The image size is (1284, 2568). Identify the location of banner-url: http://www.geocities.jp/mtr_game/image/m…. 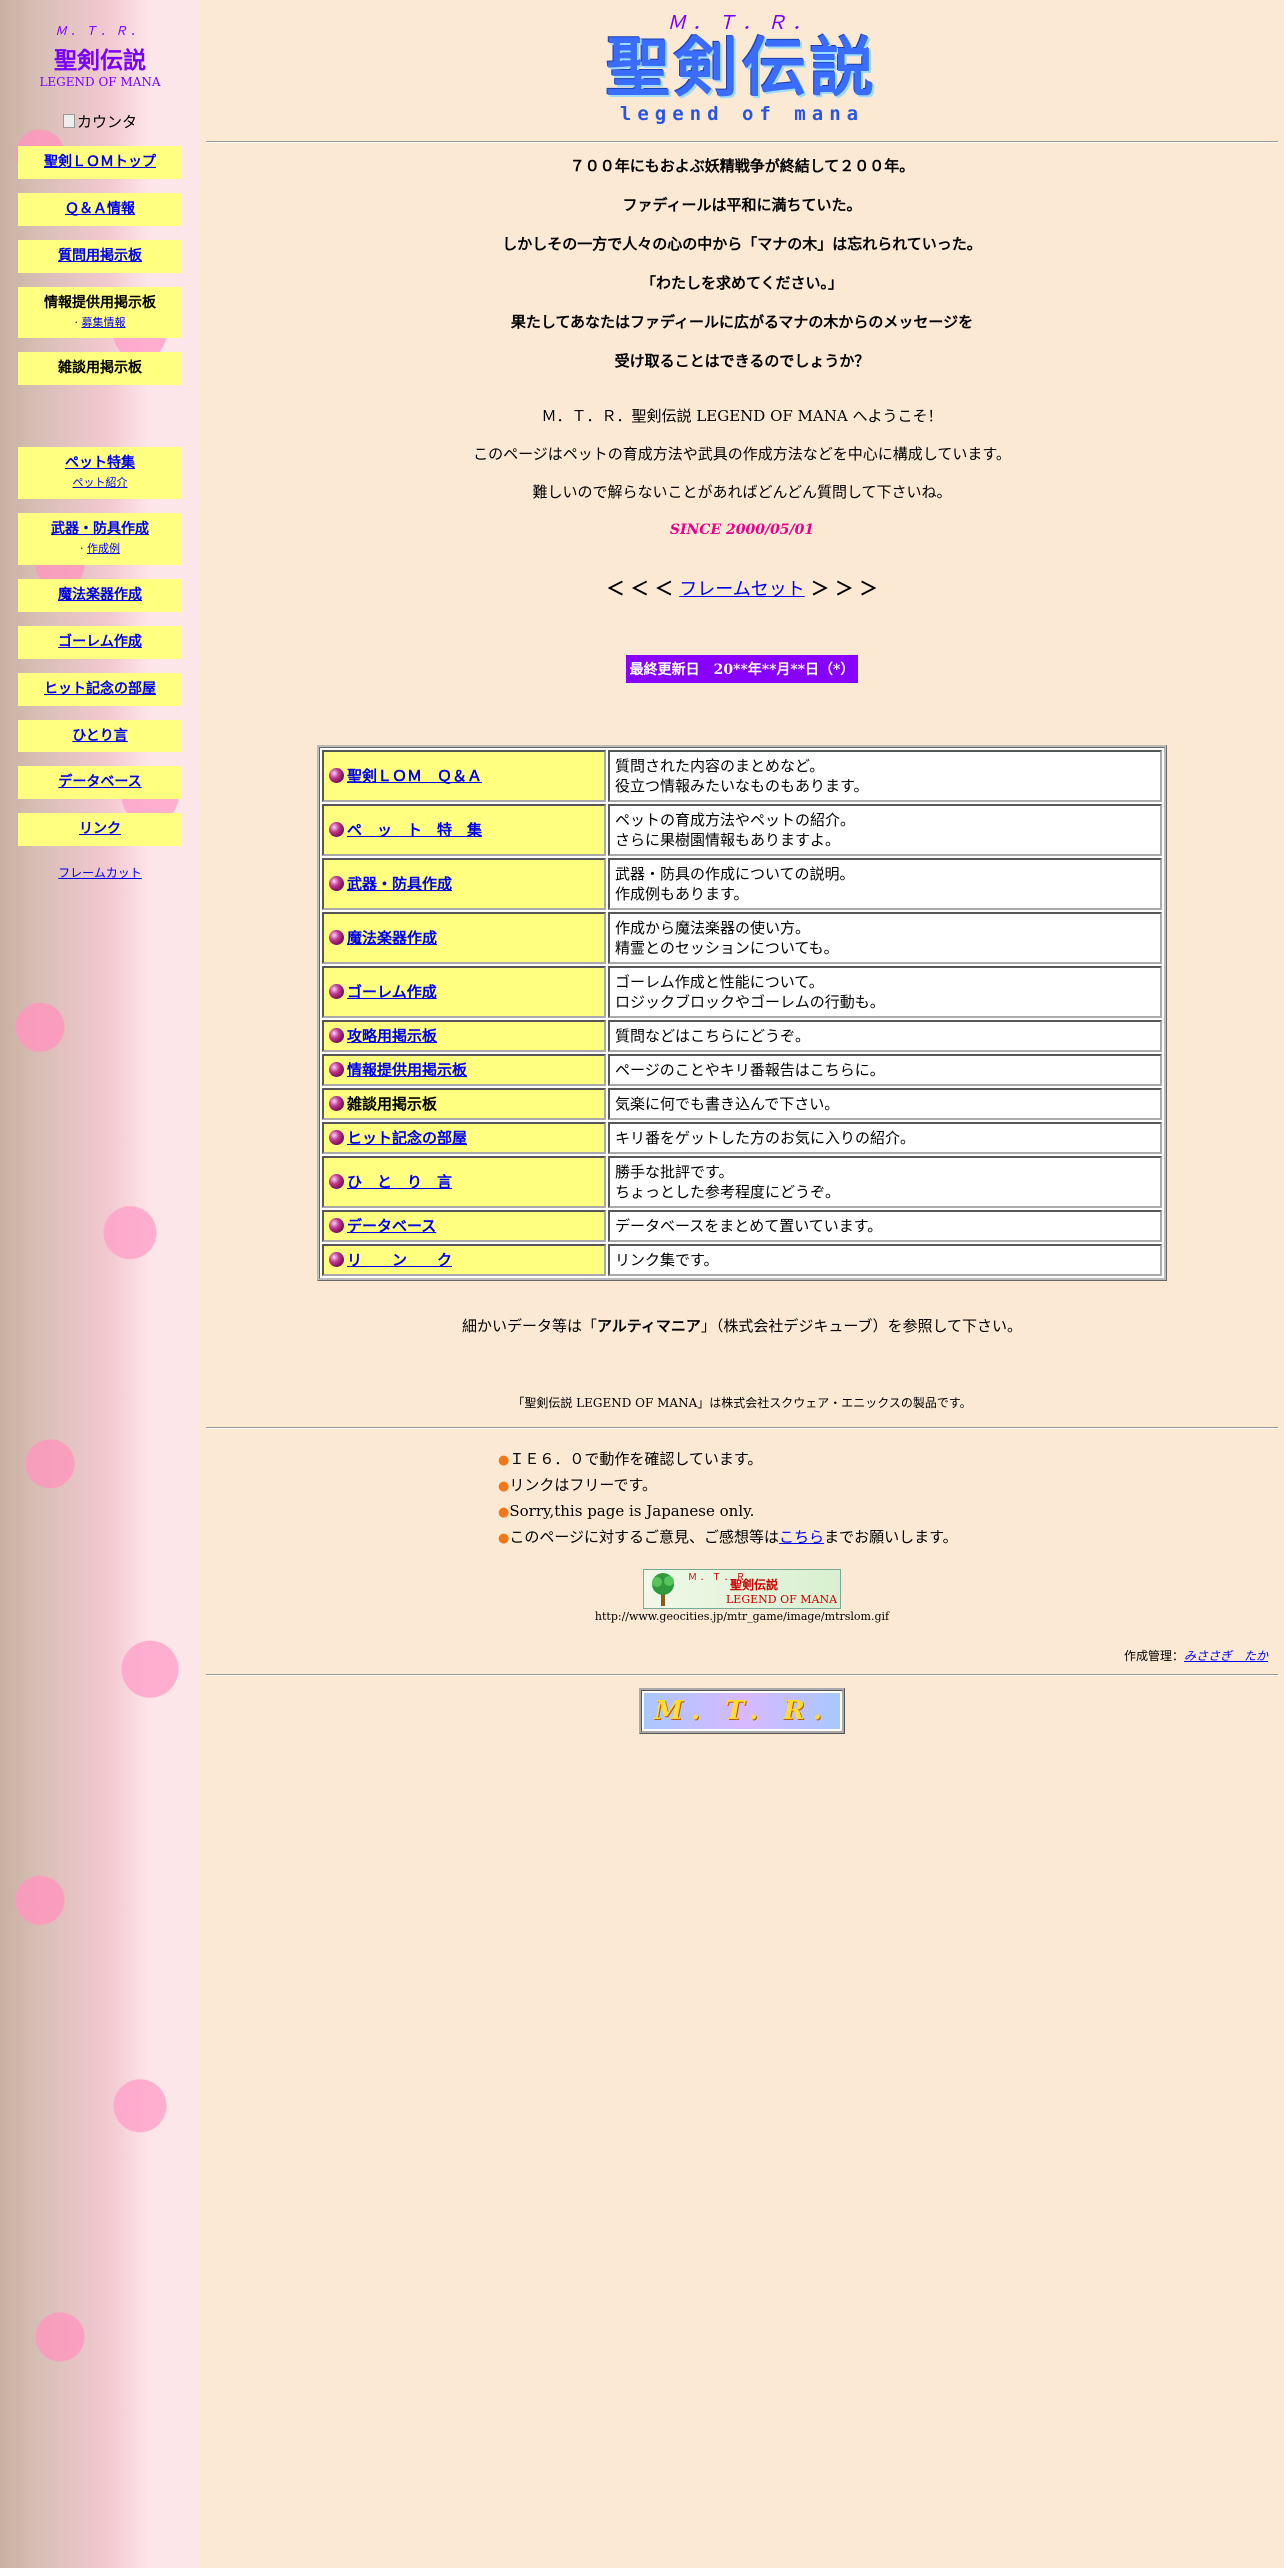
(742, 1616).